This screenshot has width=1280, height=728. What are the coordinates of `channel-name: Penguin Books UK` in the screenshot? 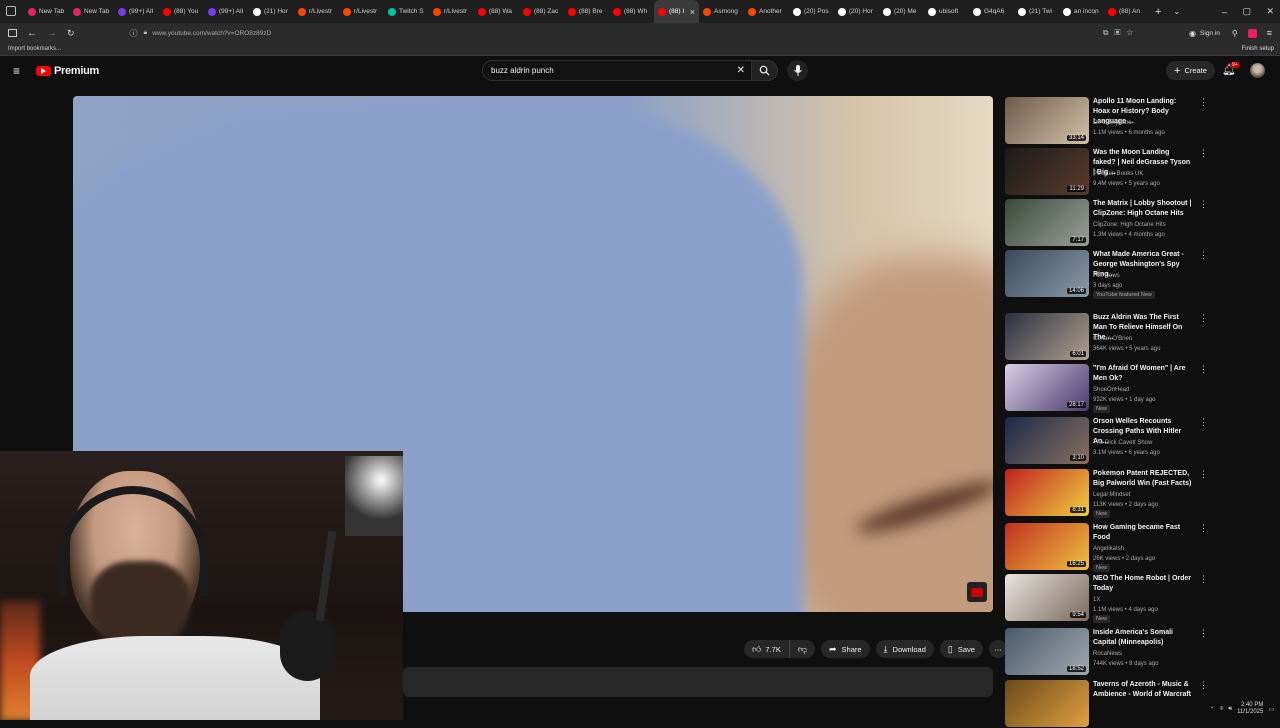 It's located at (1118, 174).